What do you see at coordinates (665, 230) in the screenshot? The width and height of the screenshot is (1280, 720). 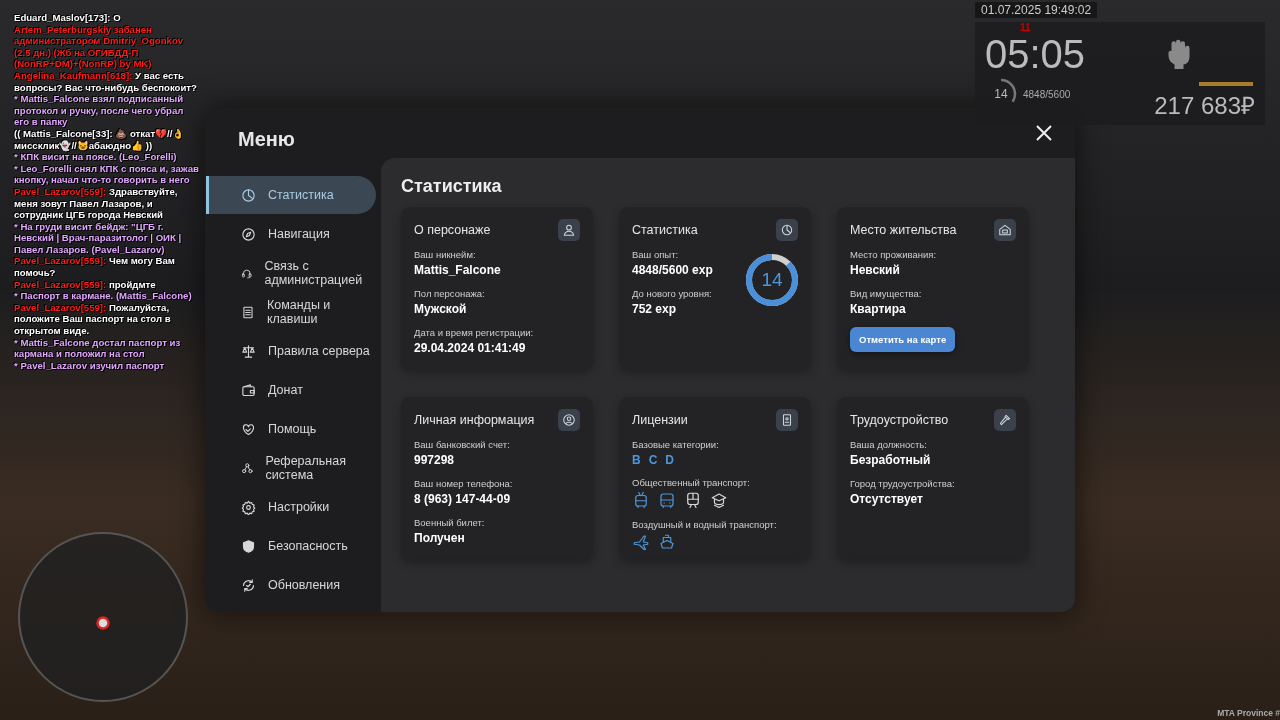 I see `card-title: Статистика` at bounding box center [665, 230].